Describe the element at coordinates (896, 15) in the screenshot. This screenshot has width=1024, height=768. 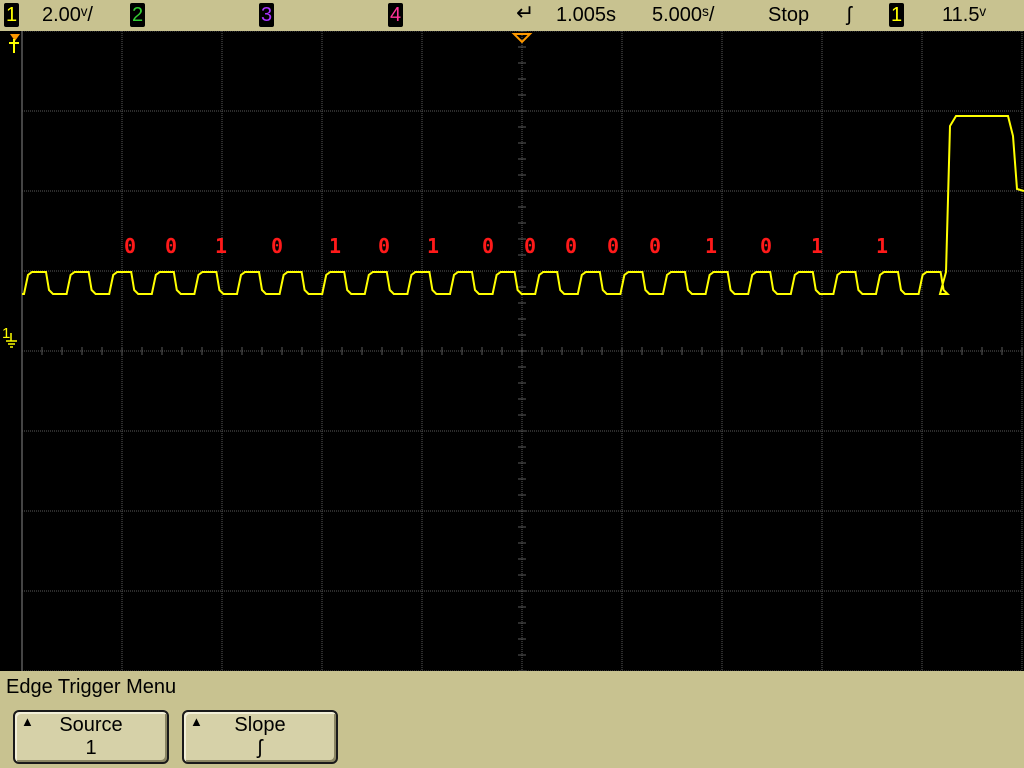
I see `trigger-source-indicator: 1` at that location.